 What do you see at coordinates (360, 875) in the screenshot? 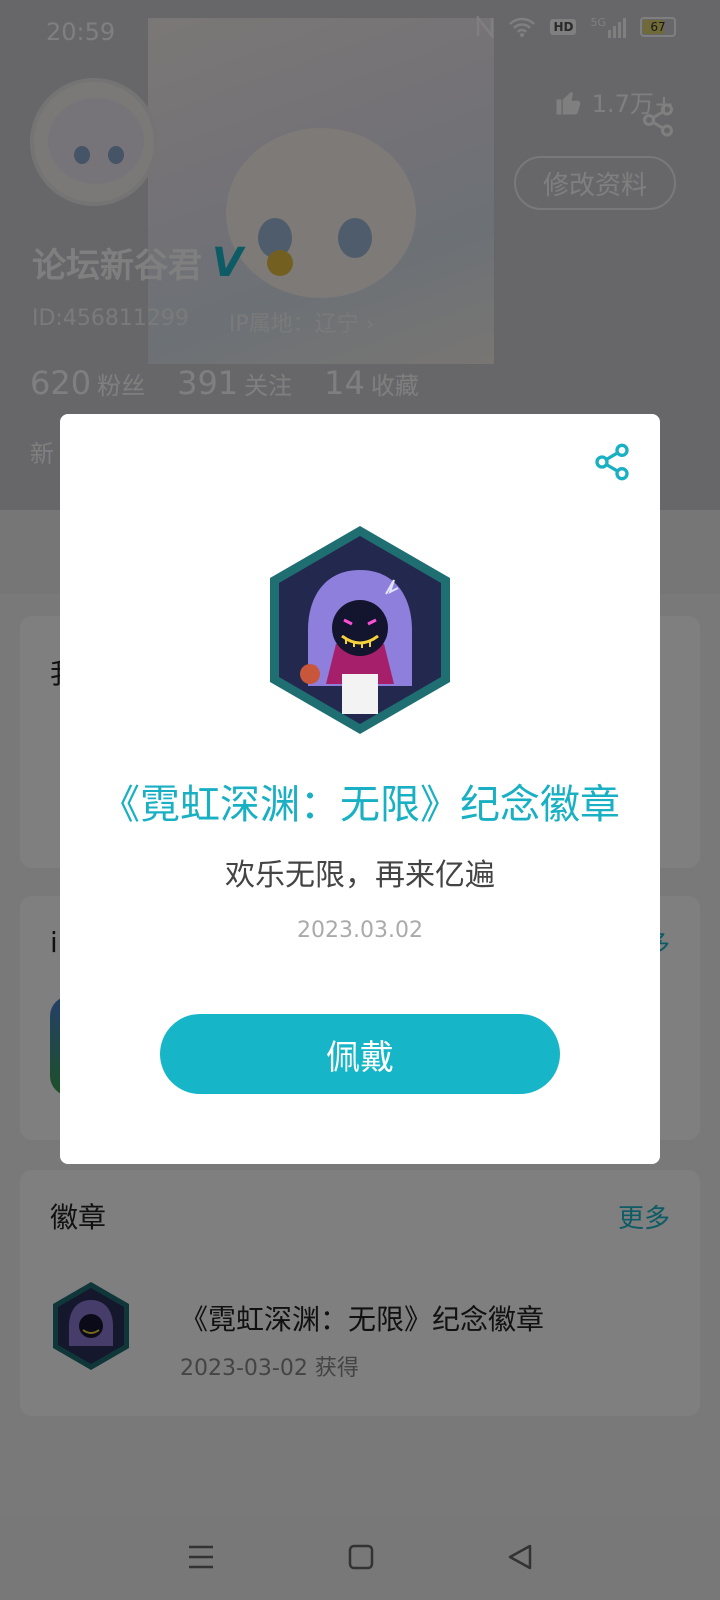
I see `badge-description: 欢乐无限，再来亿遍` at bounding box center [360, 875].